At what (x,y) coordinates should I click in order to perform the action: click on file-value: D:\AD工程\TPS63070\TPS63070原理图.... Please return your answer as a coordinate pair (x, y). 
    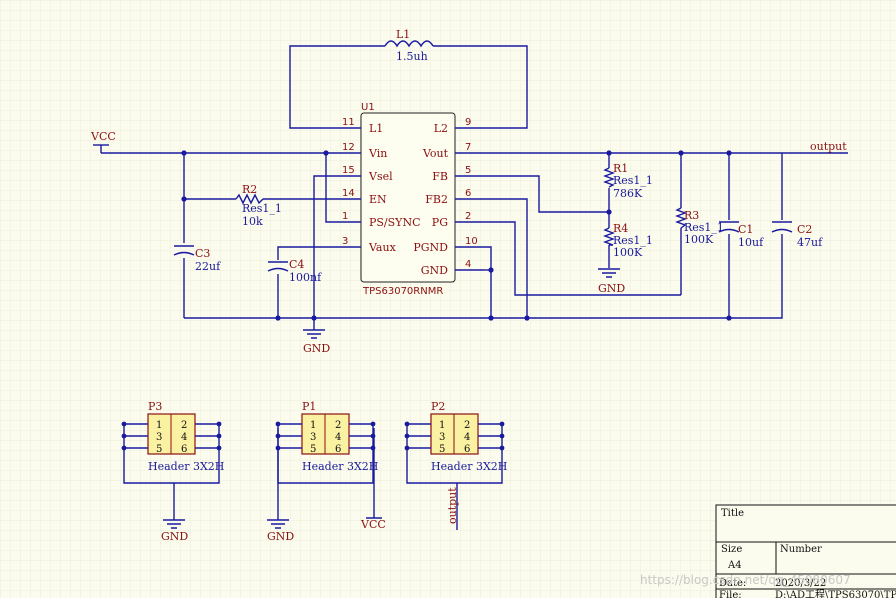
    Looking at the image, I should click on (835, 593).